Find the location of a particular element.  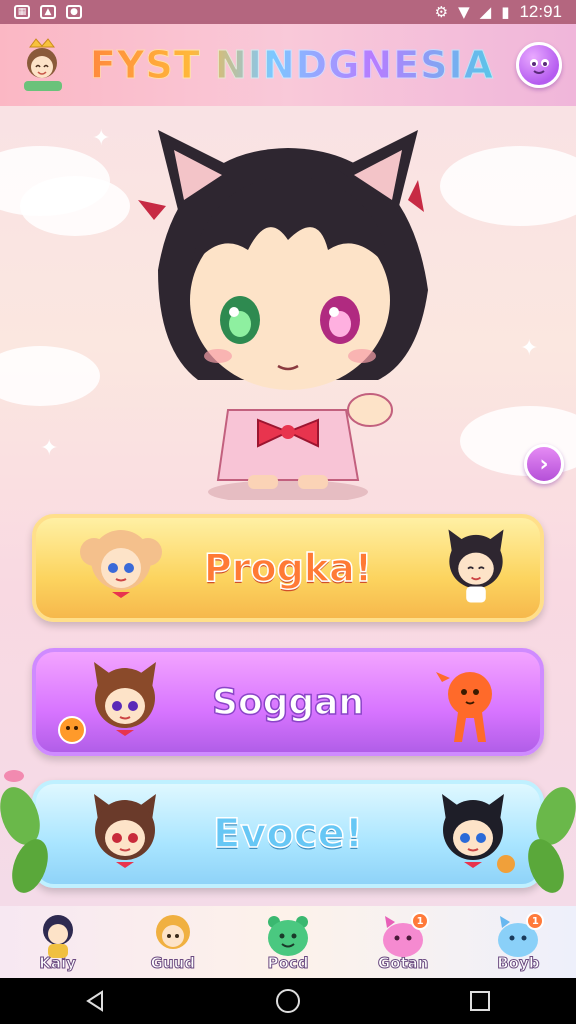

sim-icon: ▦ is located at coordinates (22, 12).